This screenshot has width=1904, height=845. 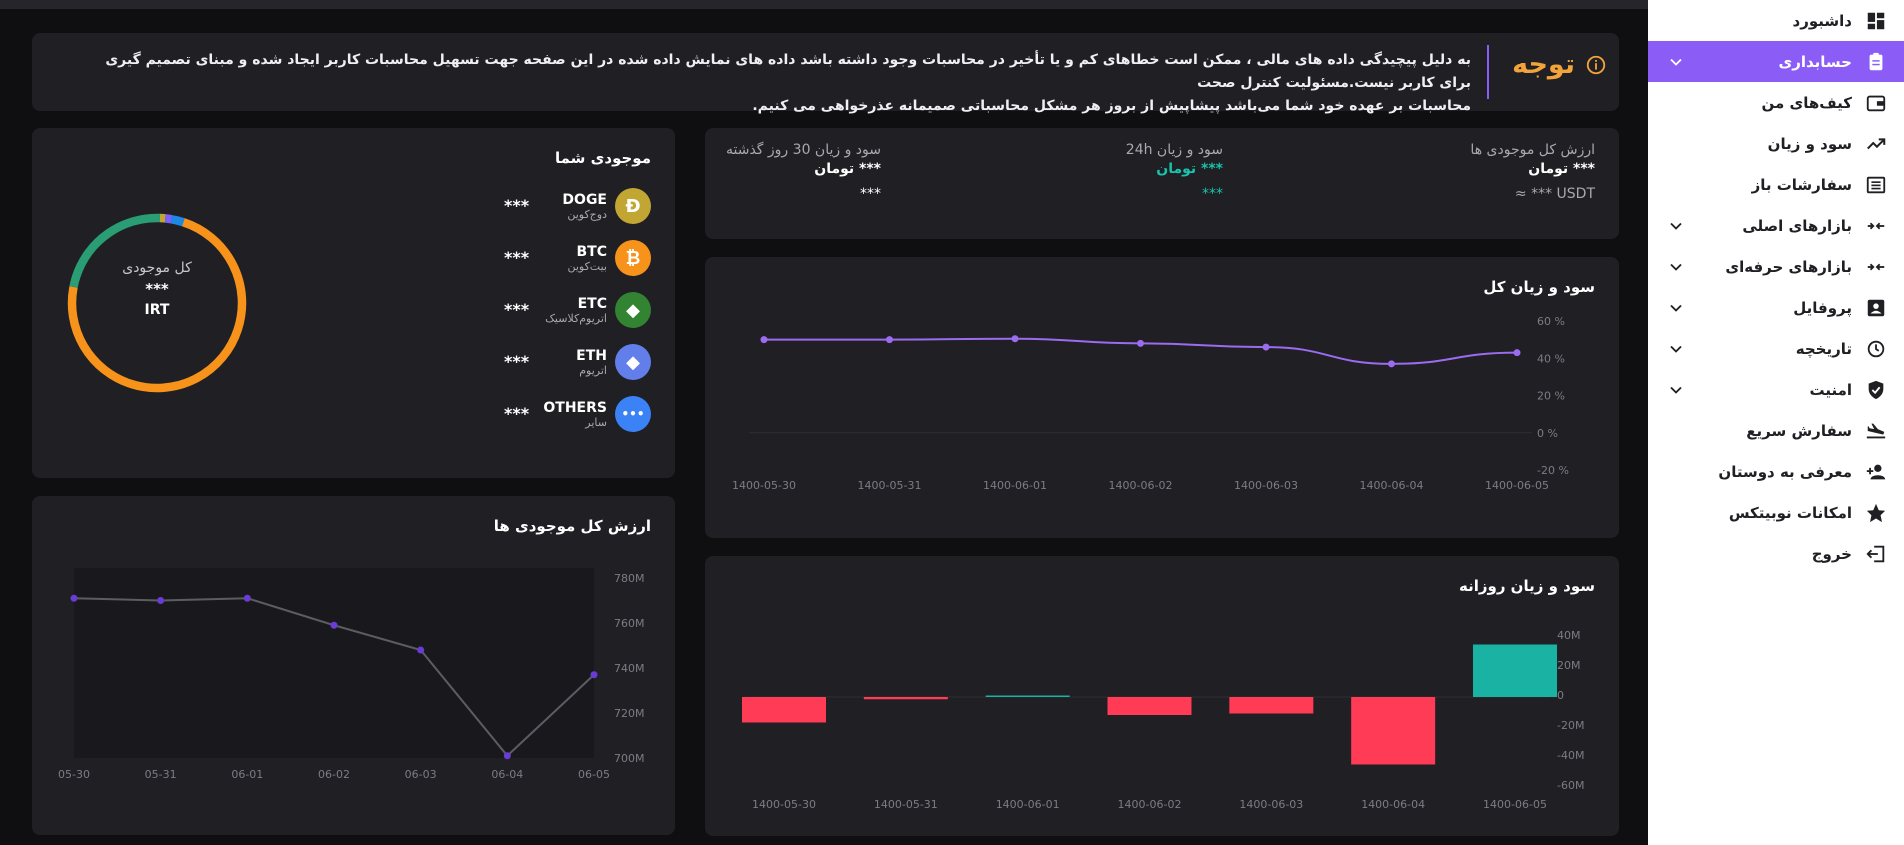 I want to click on trending-up-icon, so click(x=1876, y=144).